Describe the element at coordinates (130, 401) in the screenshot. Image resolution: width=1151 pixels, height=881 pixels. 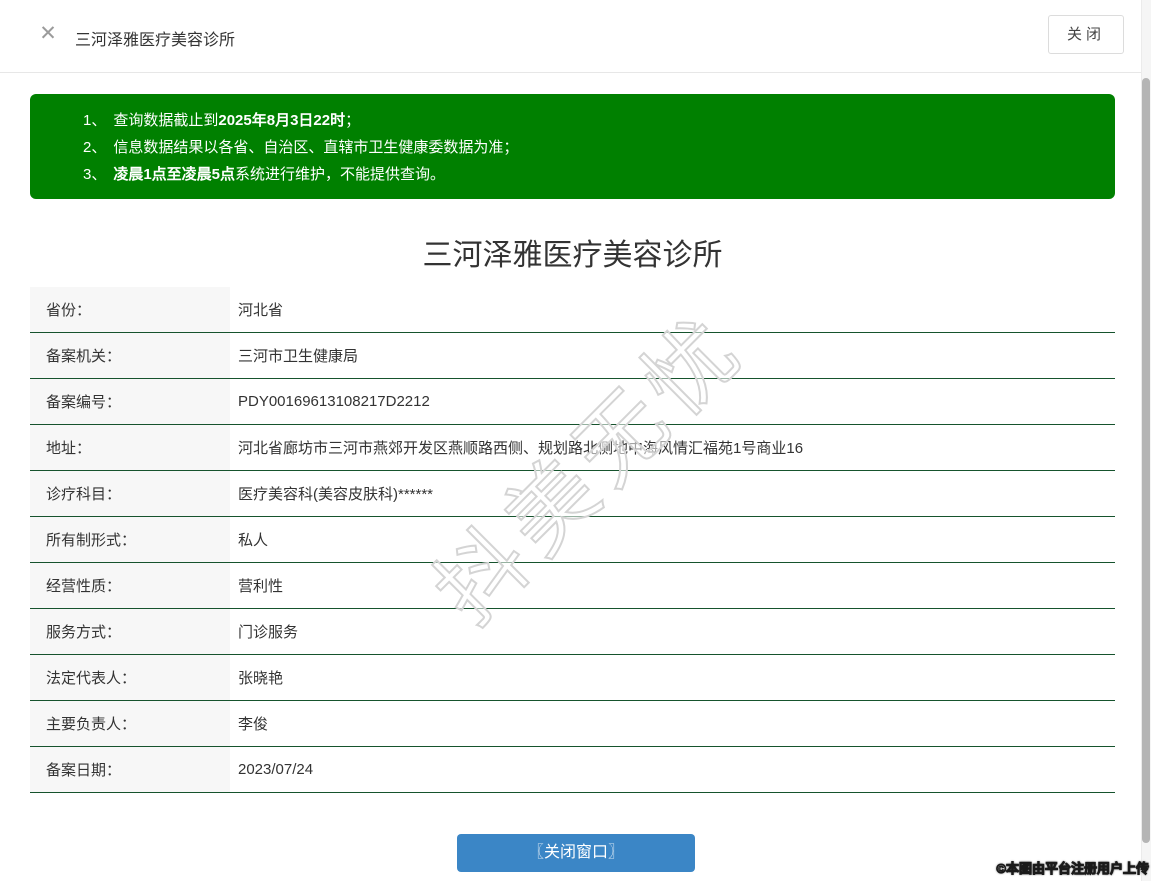
I see `row-label: 备案编号：` at that location.